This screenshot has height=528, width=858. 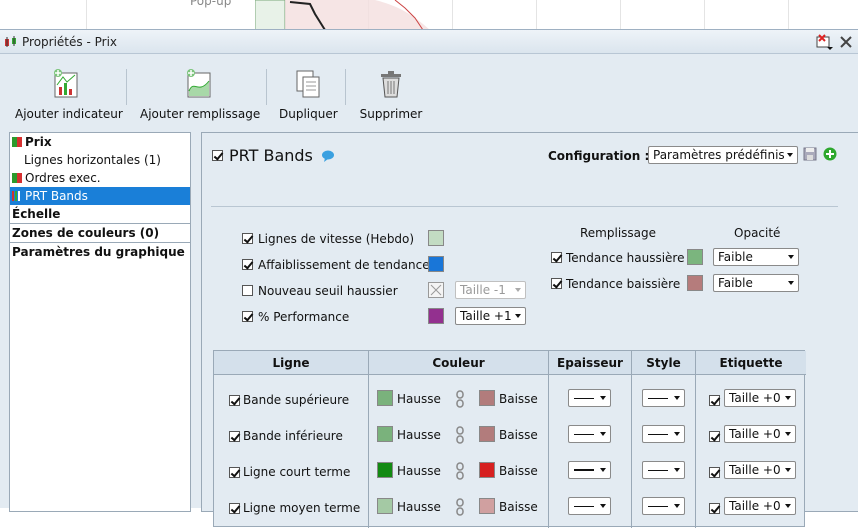 What do you see at coordinates (100, 252) in the screenshot?
I see `tree-item-chart-settings: Paramètres du graphique` at bounding box center [100, 252].